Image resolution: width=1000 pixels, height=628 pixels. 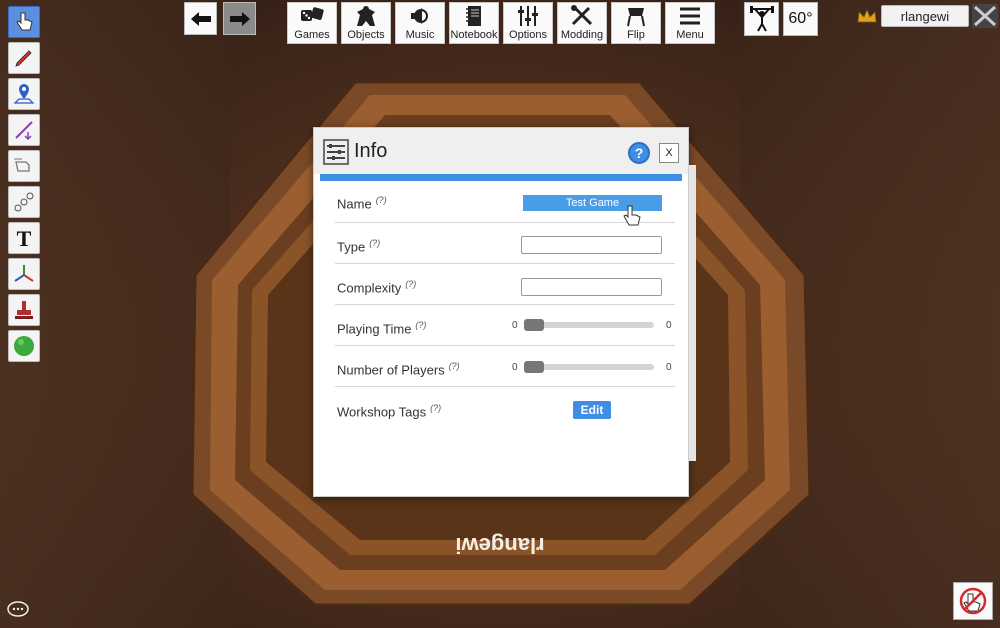 I want to click on table-player-label: rlangewi, so click(x=499, y=545).